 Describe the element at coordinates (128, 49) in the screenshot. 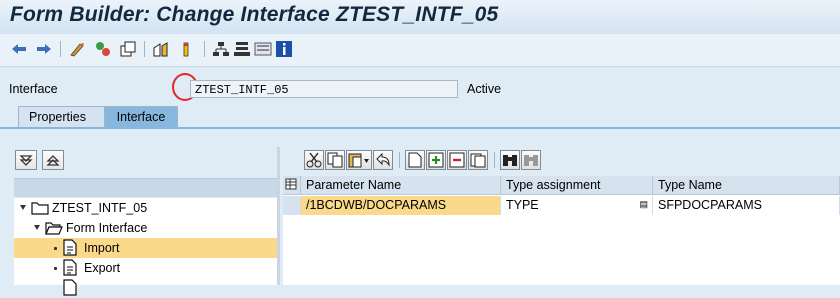

I see `activate-icon` at that location.